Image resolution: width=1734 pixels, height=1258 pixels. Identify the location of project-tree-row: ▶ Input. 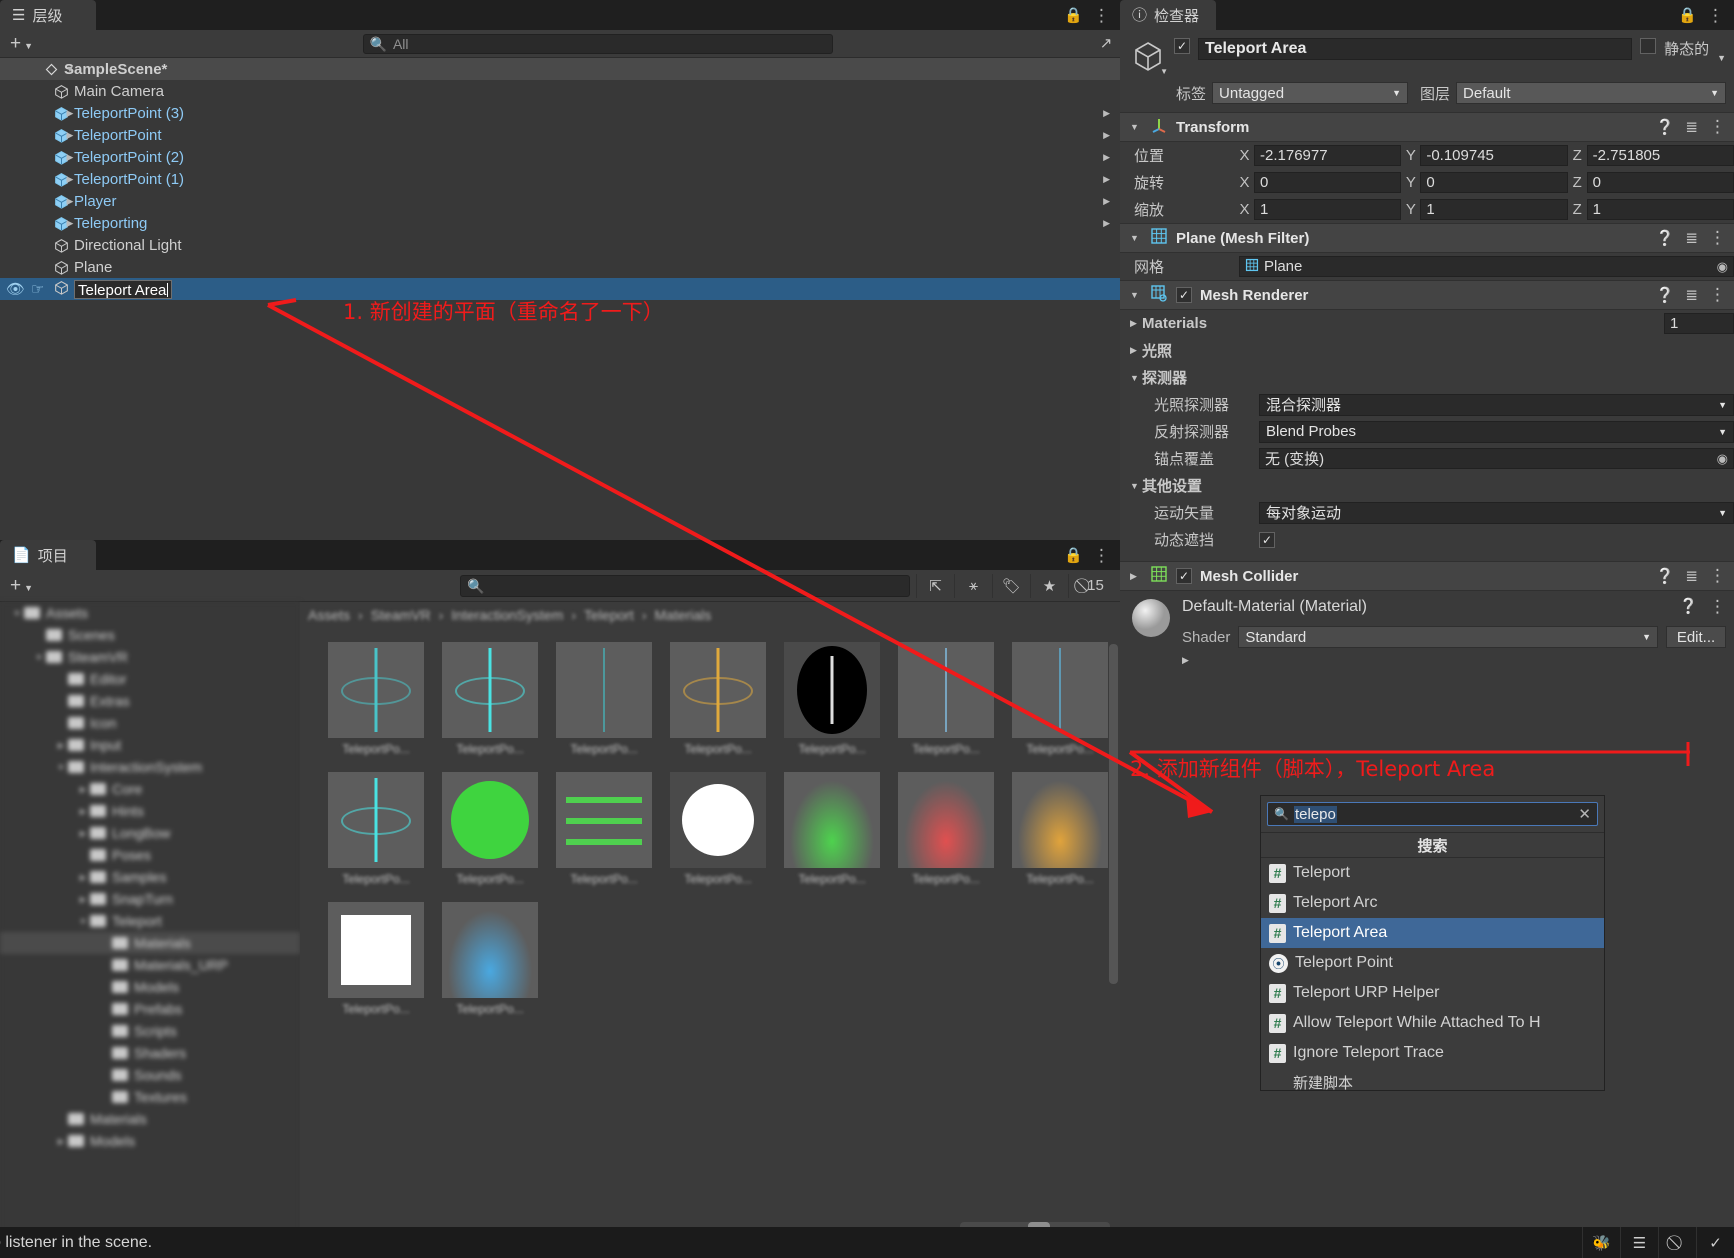
(150, 745).